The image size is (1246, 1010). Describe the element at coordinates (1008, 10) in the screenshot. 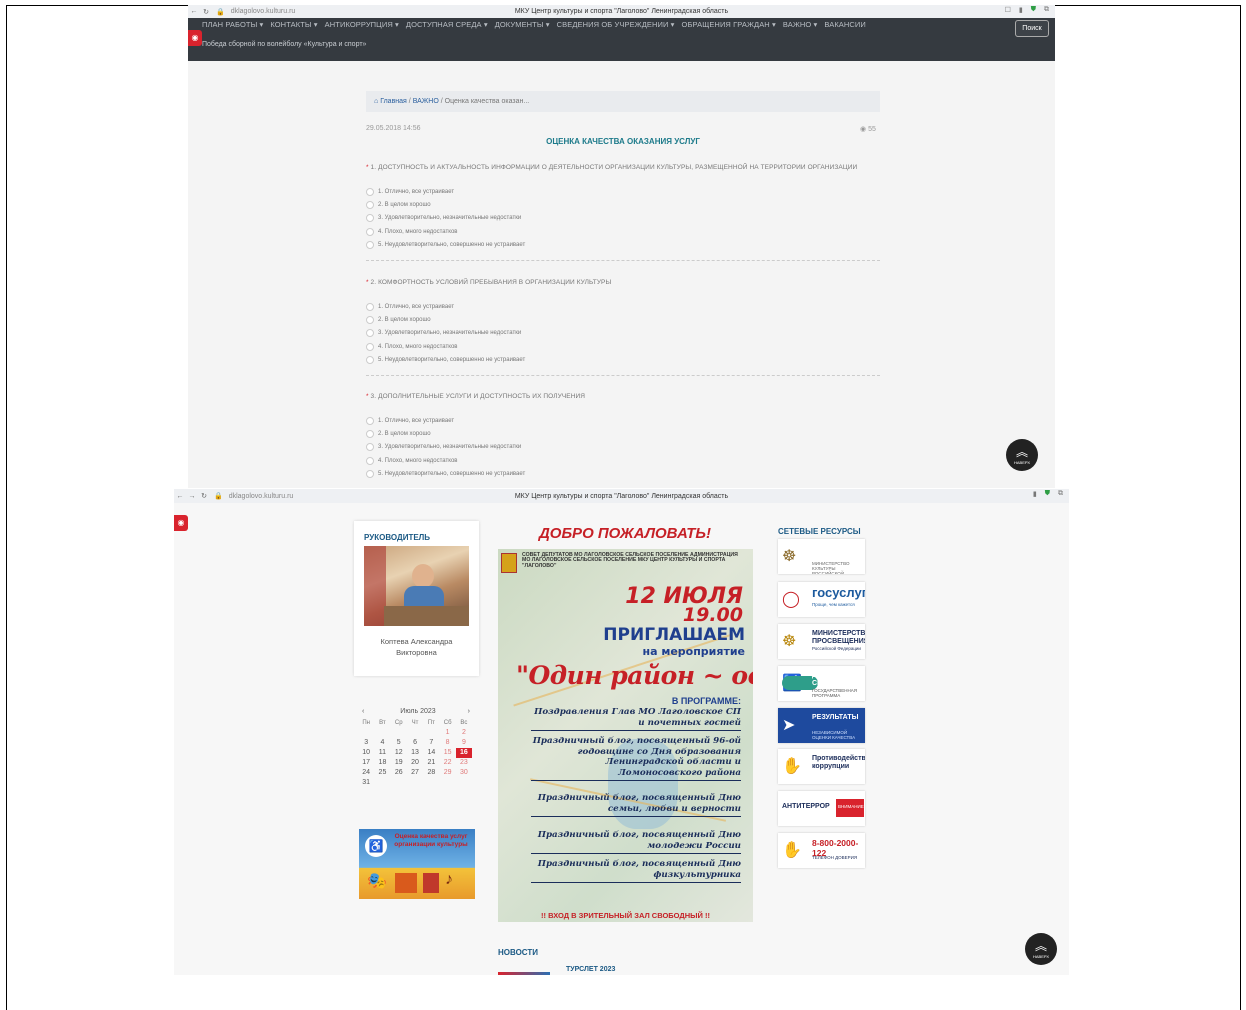

I see `reader-icon: ☐` at that location.